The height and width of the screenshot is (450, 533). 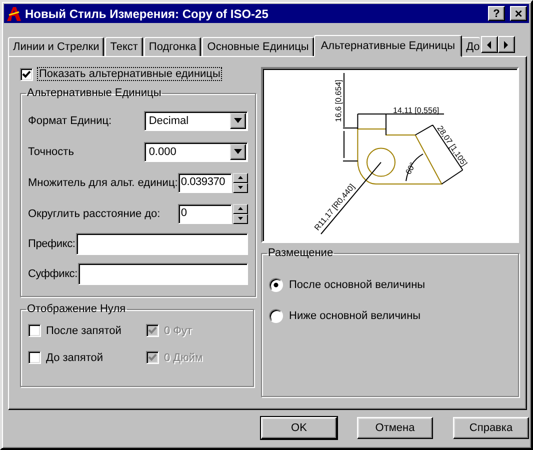 What do you see at coordinates (357, 284) in the screenshot?
I see `radio-label: После основной величины` at bounding box center [357, 284].